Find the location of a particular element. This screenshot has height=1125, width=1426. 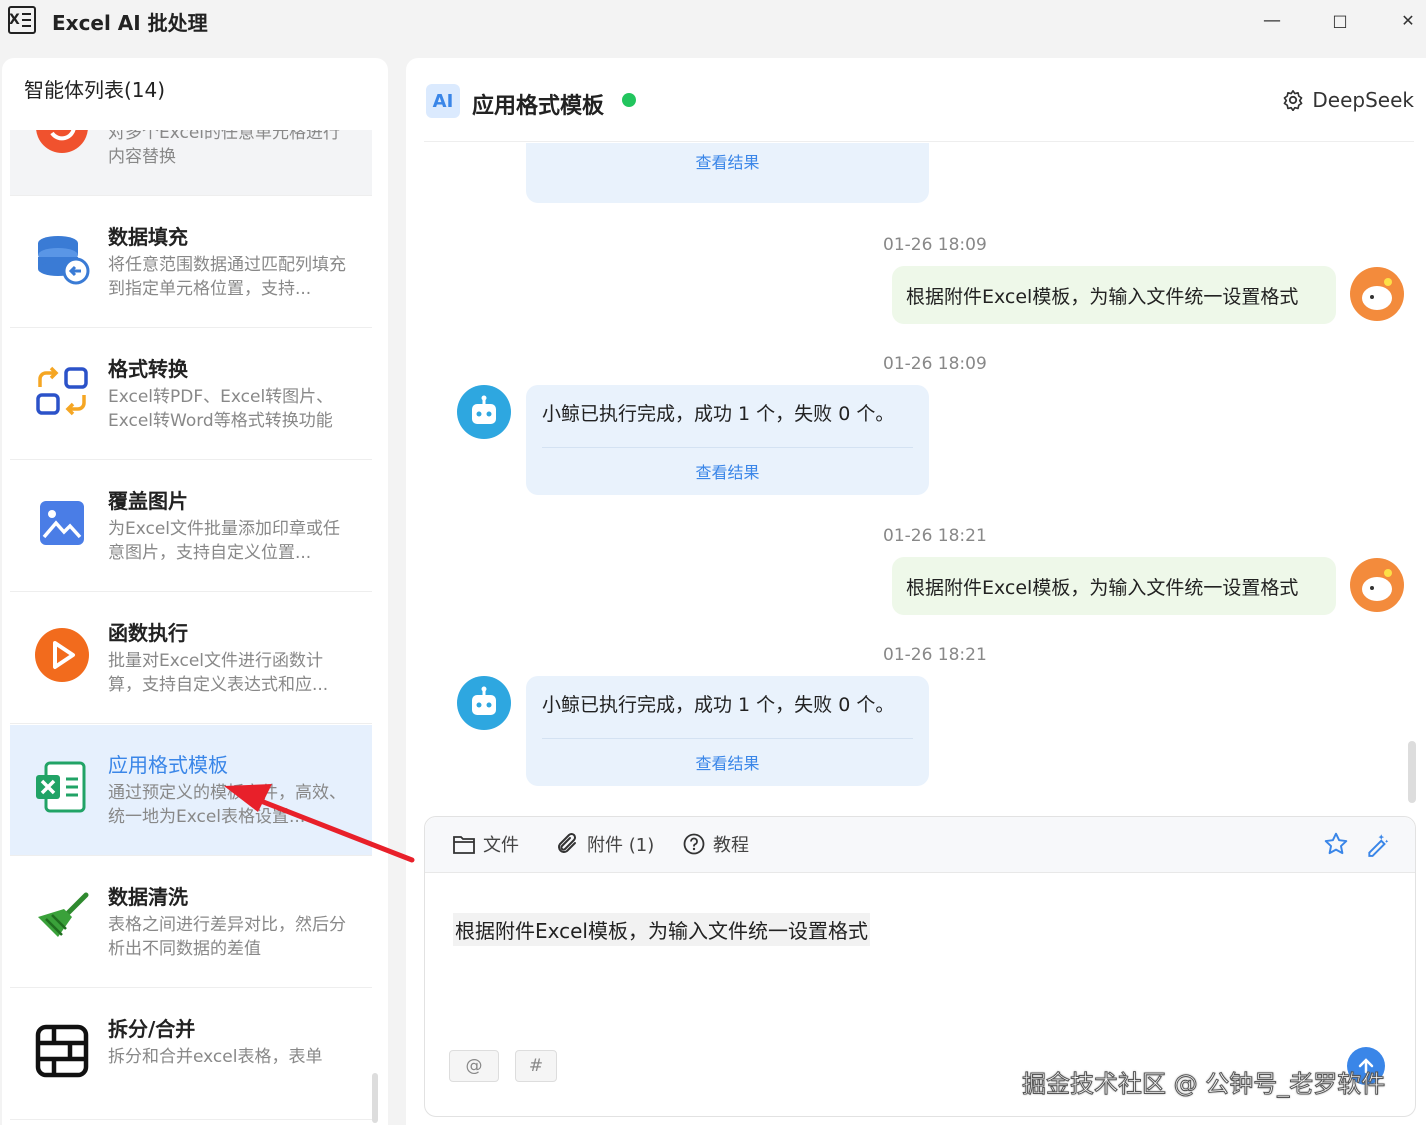

composer-input: 根据附件Excel模板，为输入文件统一设置格式 is located at coordinates (661, 929).